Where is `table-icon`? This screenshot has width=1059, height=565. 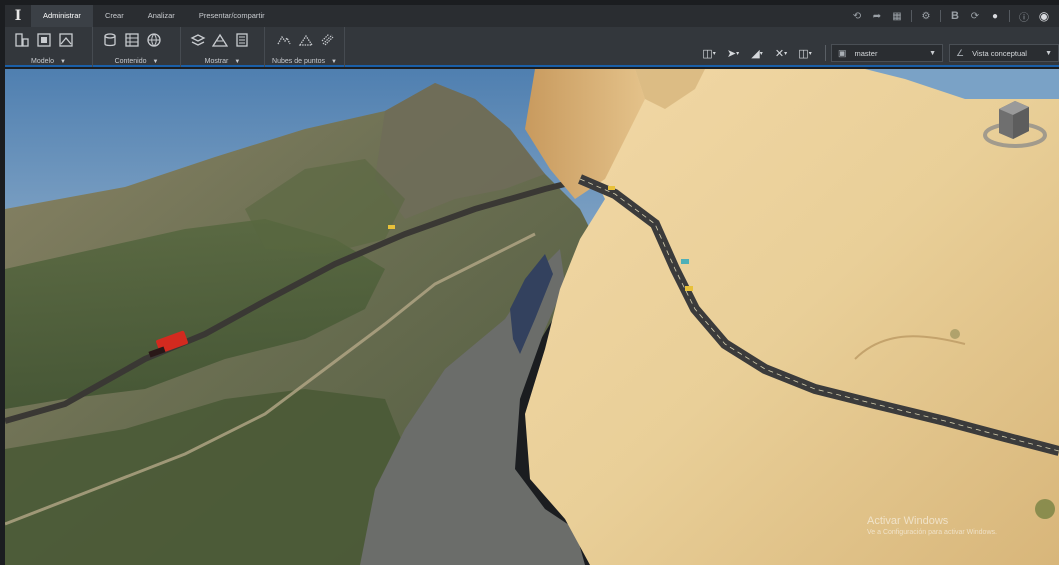
table-icon is located at coordinates (132, 40).